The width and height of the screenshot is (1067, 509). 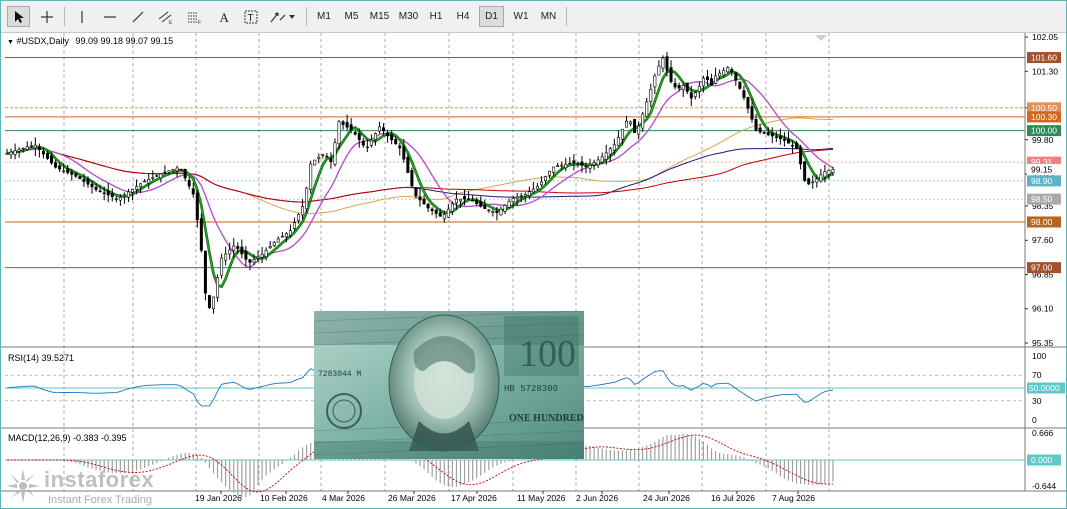 I want to click on timeframe-m5: M5, so click(x=351, y=16).